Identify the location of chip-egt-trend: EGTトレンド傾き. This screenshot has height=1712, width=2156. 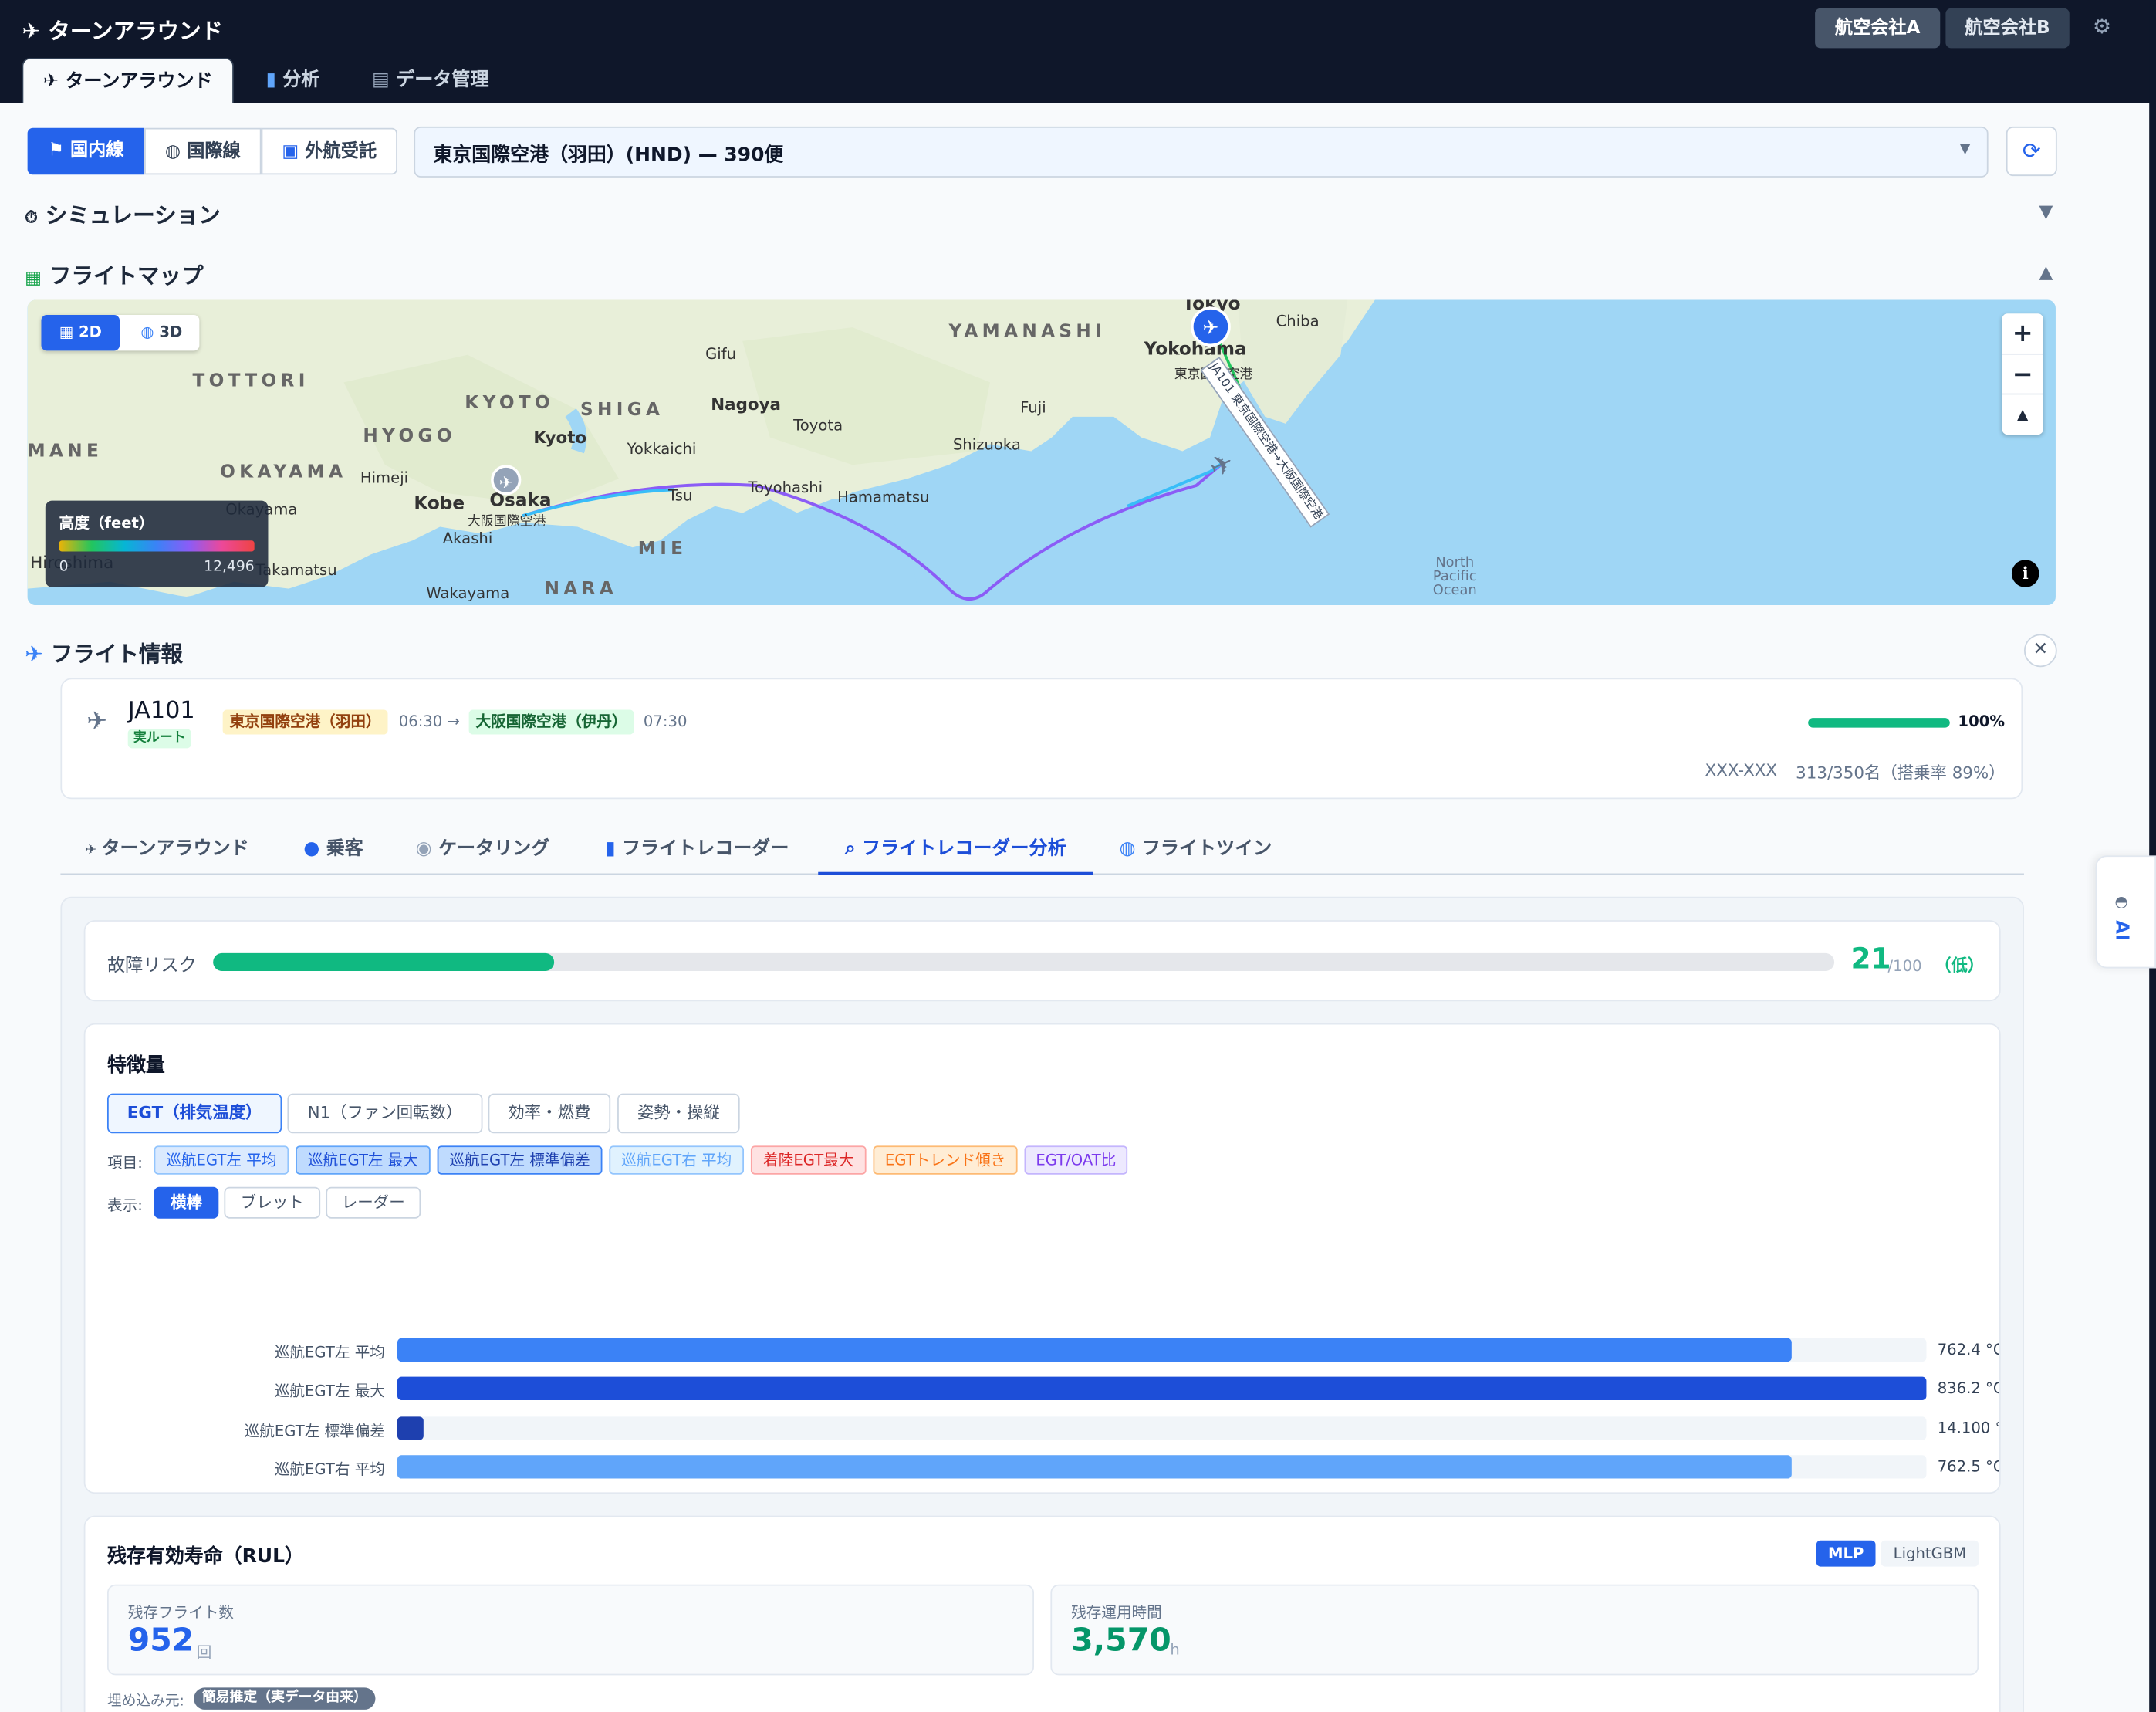
(945, 1160).